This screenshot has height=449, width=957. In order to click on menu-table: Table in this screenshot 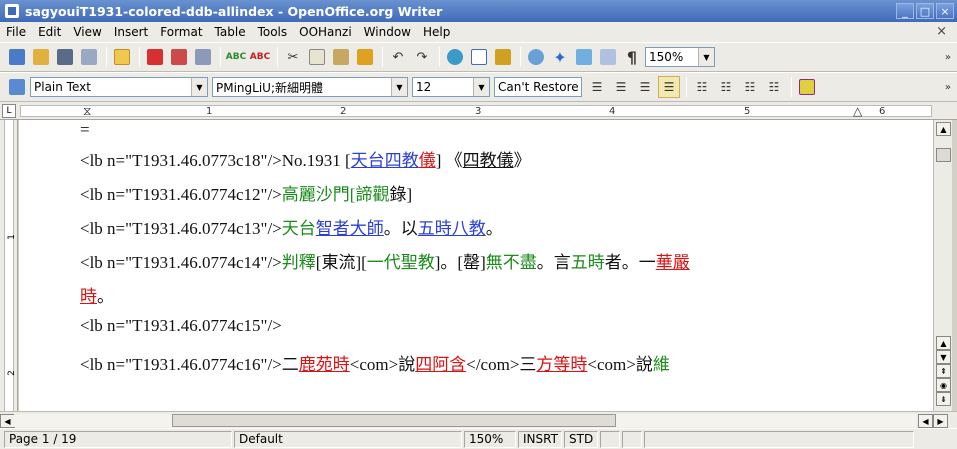, I will do `click(230, 32)`.